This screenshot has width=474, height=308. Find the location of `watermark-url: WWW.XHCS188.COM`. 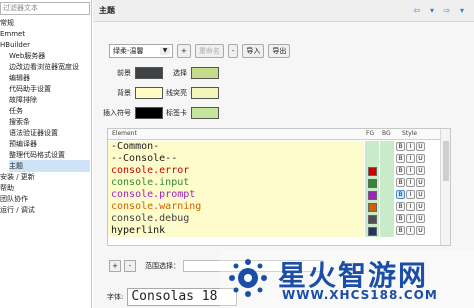

watermark-url: WWW.XHCS188.COM is located at coordinates (360, 295).